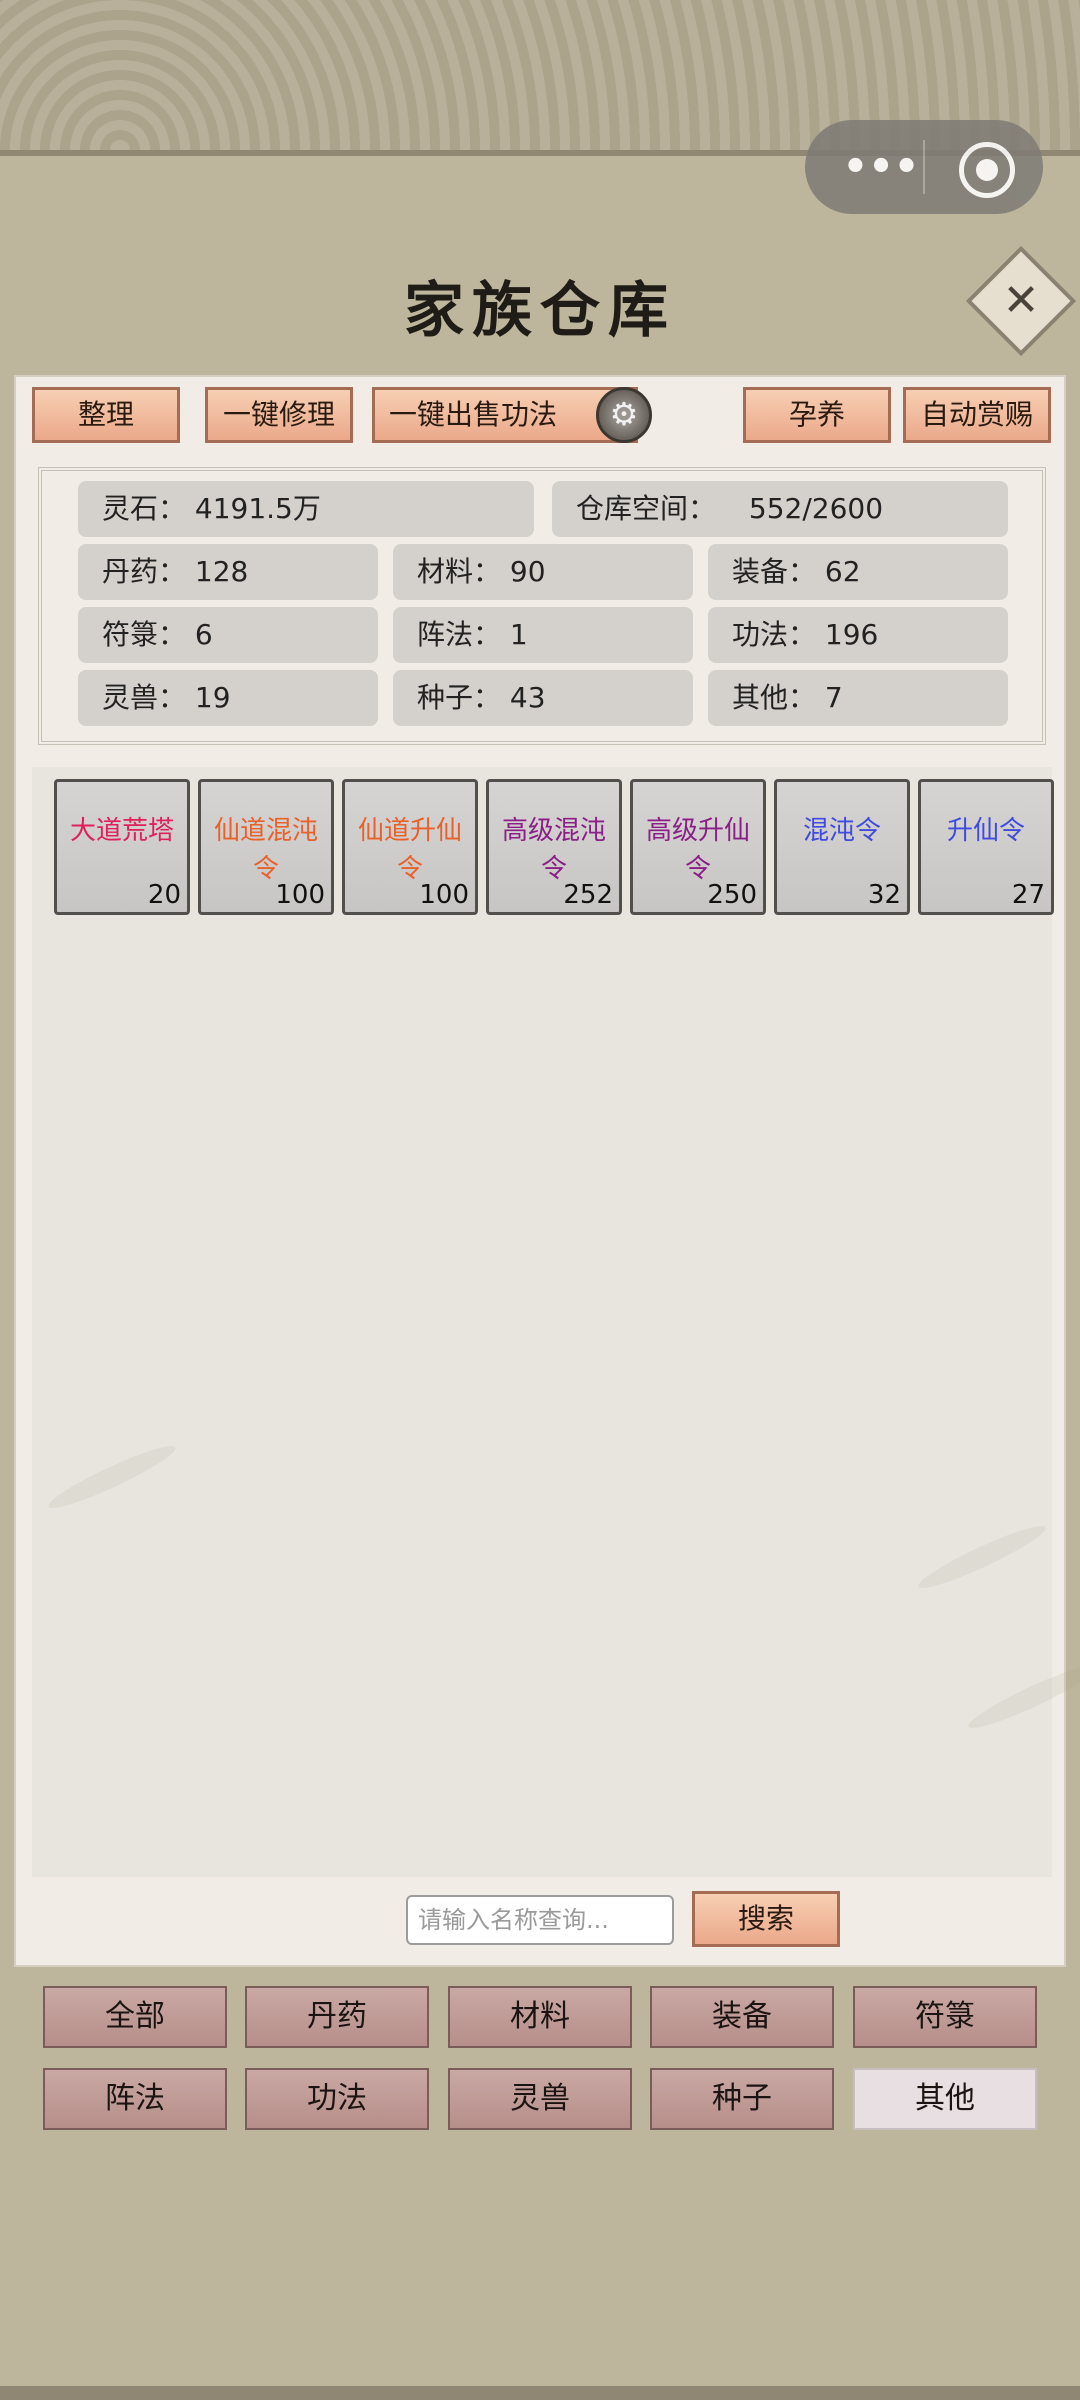 The image size is (1080, 2400). I want to click on talismans-stat: 符箓： 6, so click(228, 635).